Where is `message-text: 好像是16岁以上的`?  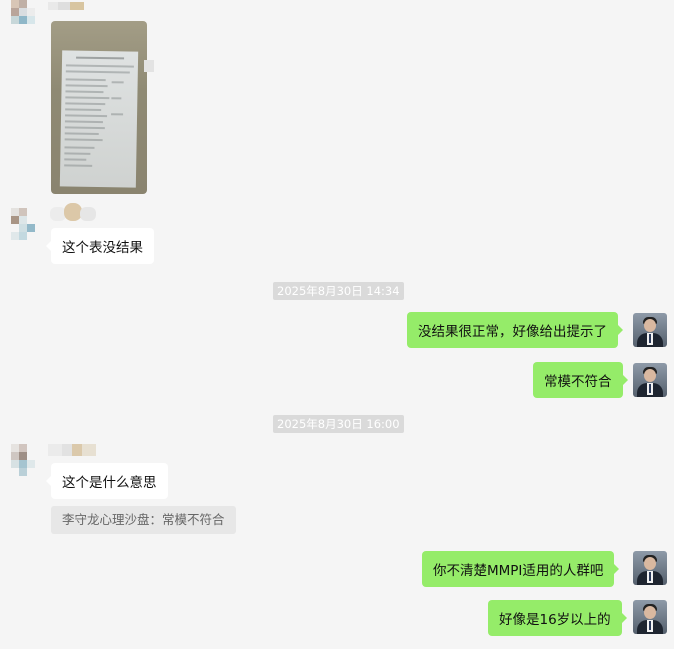
message-text: 好像是16岁以上的 is located at coordinates (555, 620).